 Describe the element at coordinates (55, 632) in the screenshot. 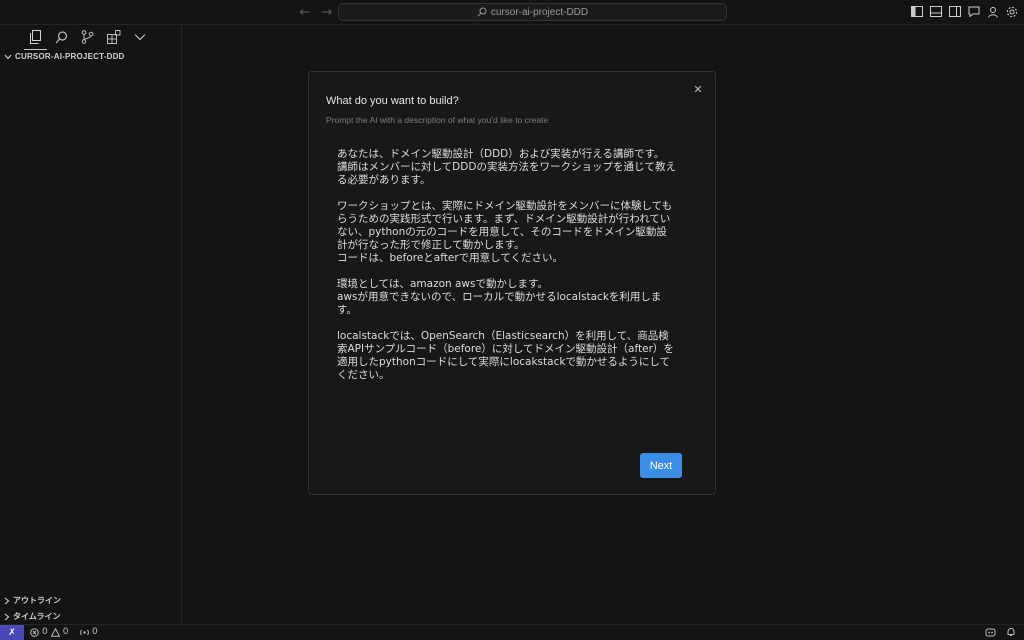

I see `warning-icon` at that location.